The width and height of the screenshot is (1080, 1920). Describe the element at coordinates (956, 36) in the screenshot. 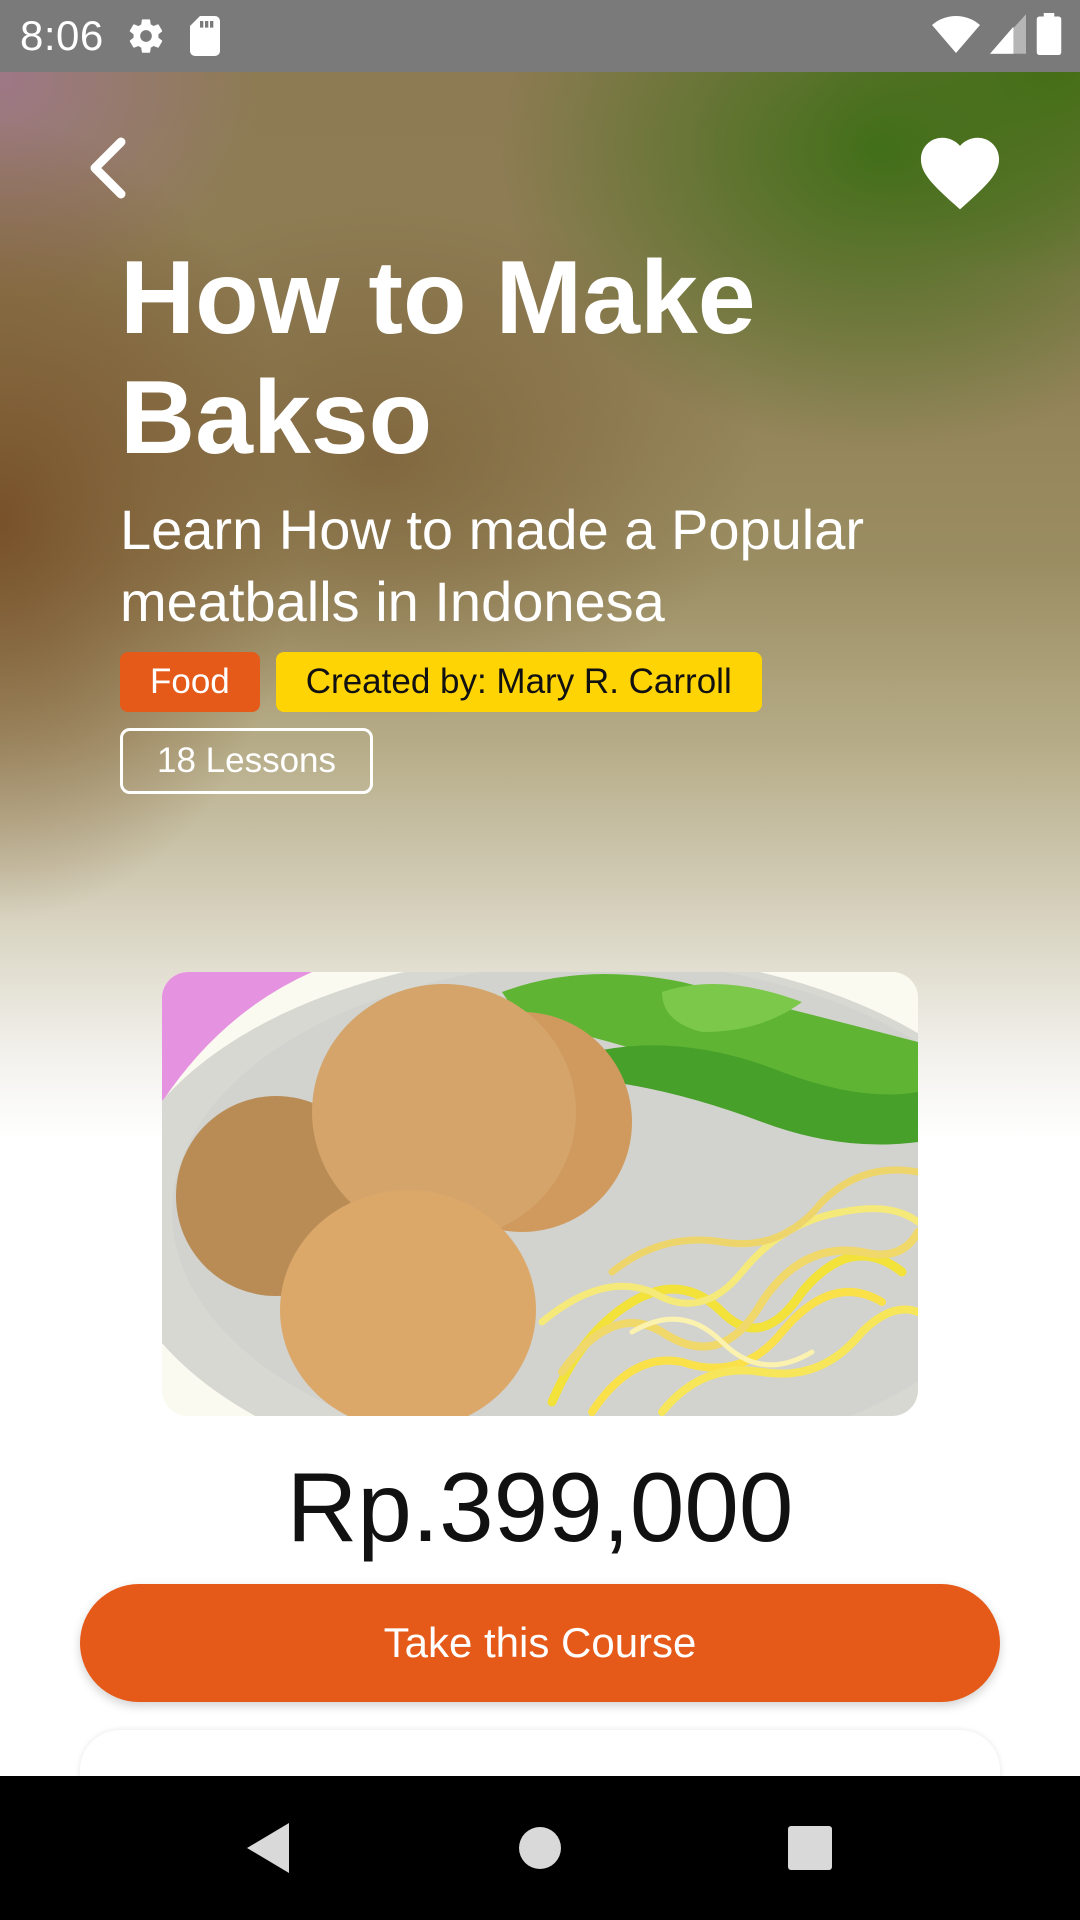

I see `wifi-icon` at that location.